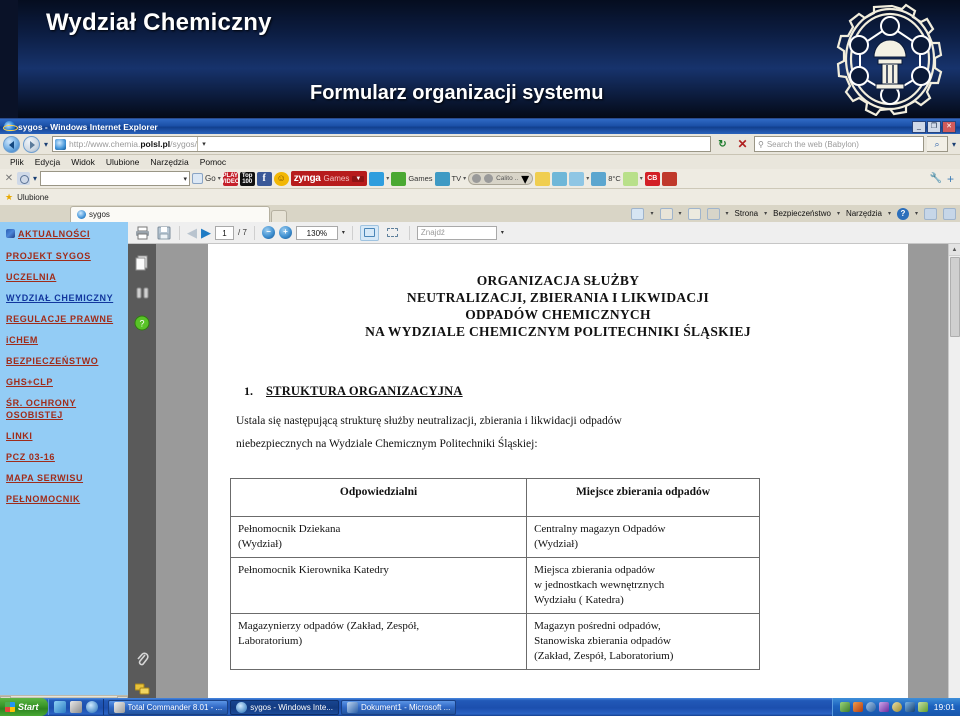 The height and width of the screenshot is (716, 960). Describe the element at coordinates (142, 659) in the screenshot. I see `attachments-panel-icon` at that location.